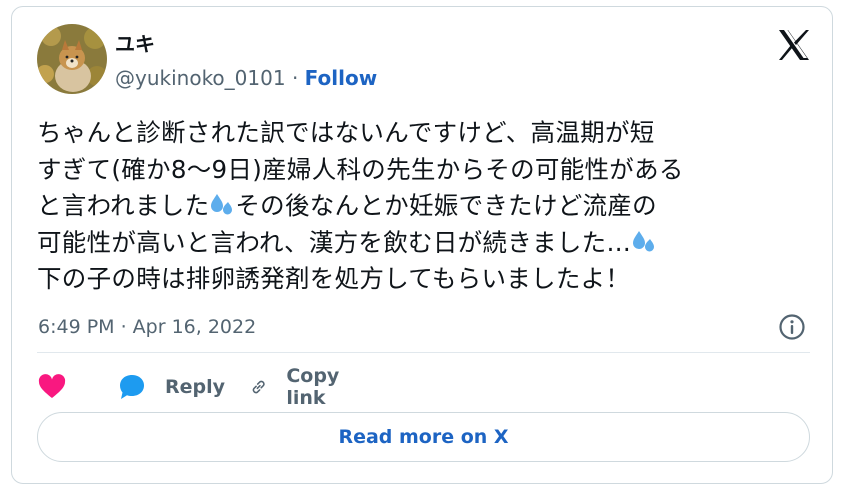  I want to click on tweet-line: ちゃんと診断された訳ではないんですけど、高温期が短, so click(427, 133).